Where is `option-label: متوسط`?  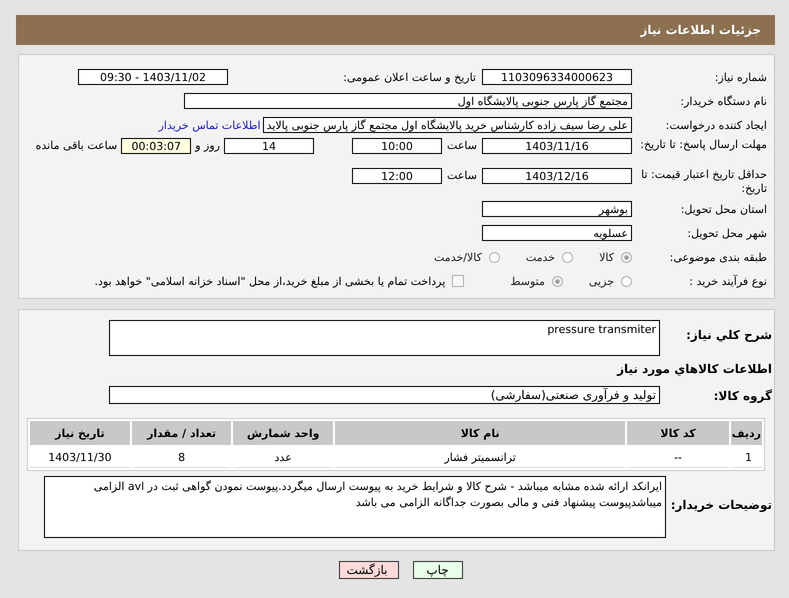
option-label: متوسط is located at coordinates (527, 281).